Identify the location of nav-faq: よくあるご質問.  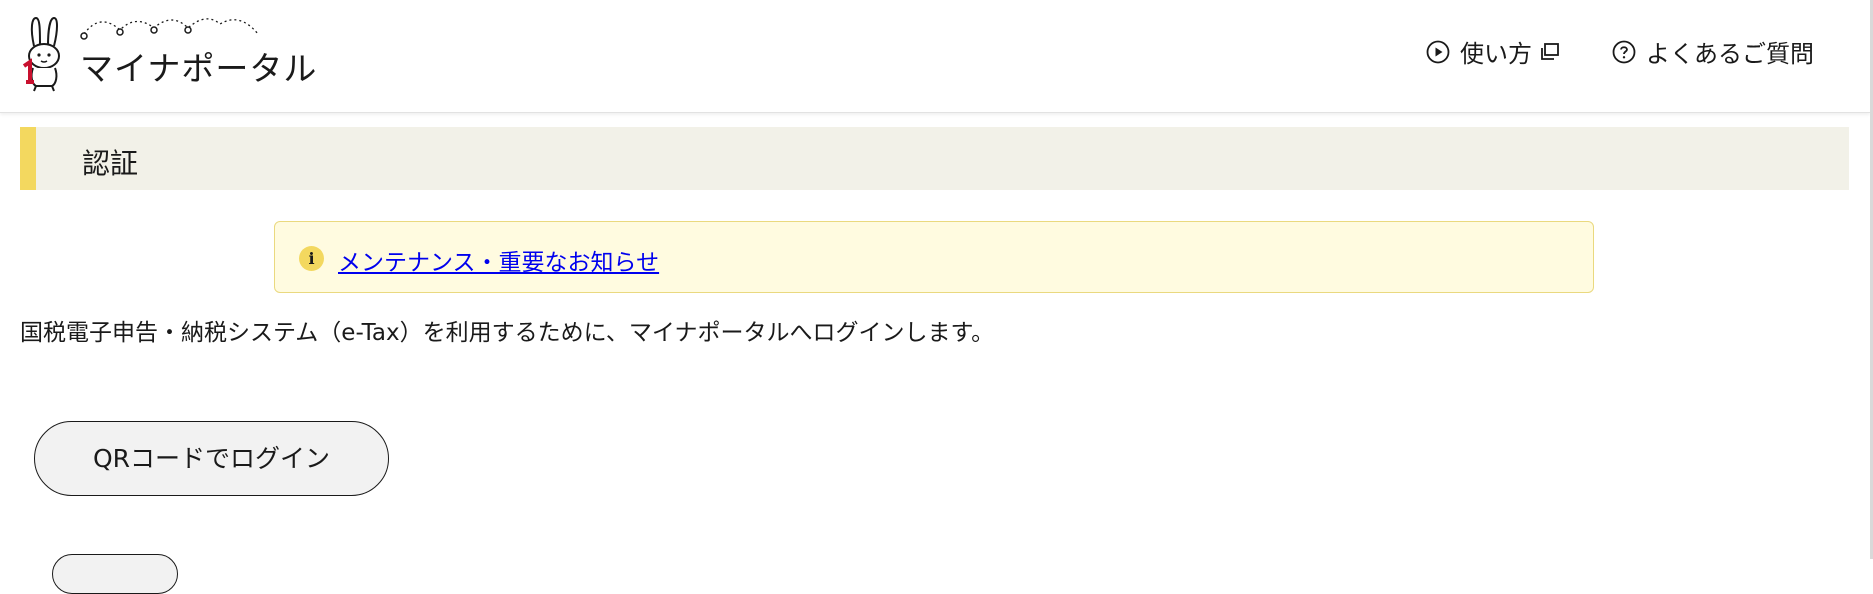
(1713, 51).